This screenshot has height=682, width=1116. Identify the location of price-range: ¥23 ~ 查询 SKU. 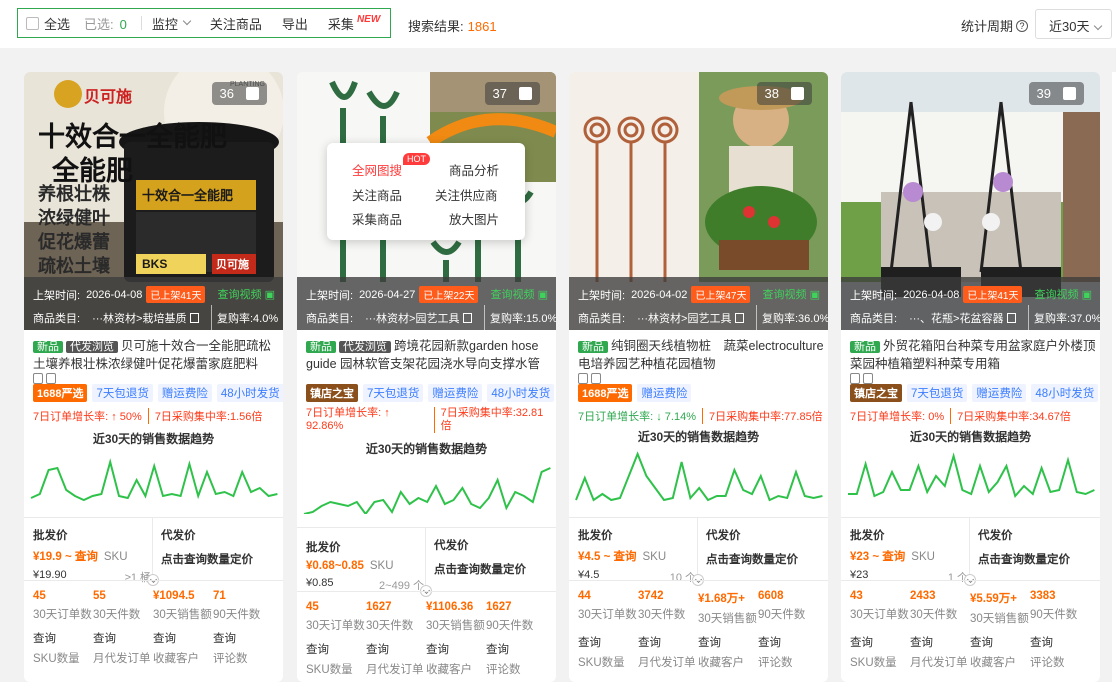
(909, 556).